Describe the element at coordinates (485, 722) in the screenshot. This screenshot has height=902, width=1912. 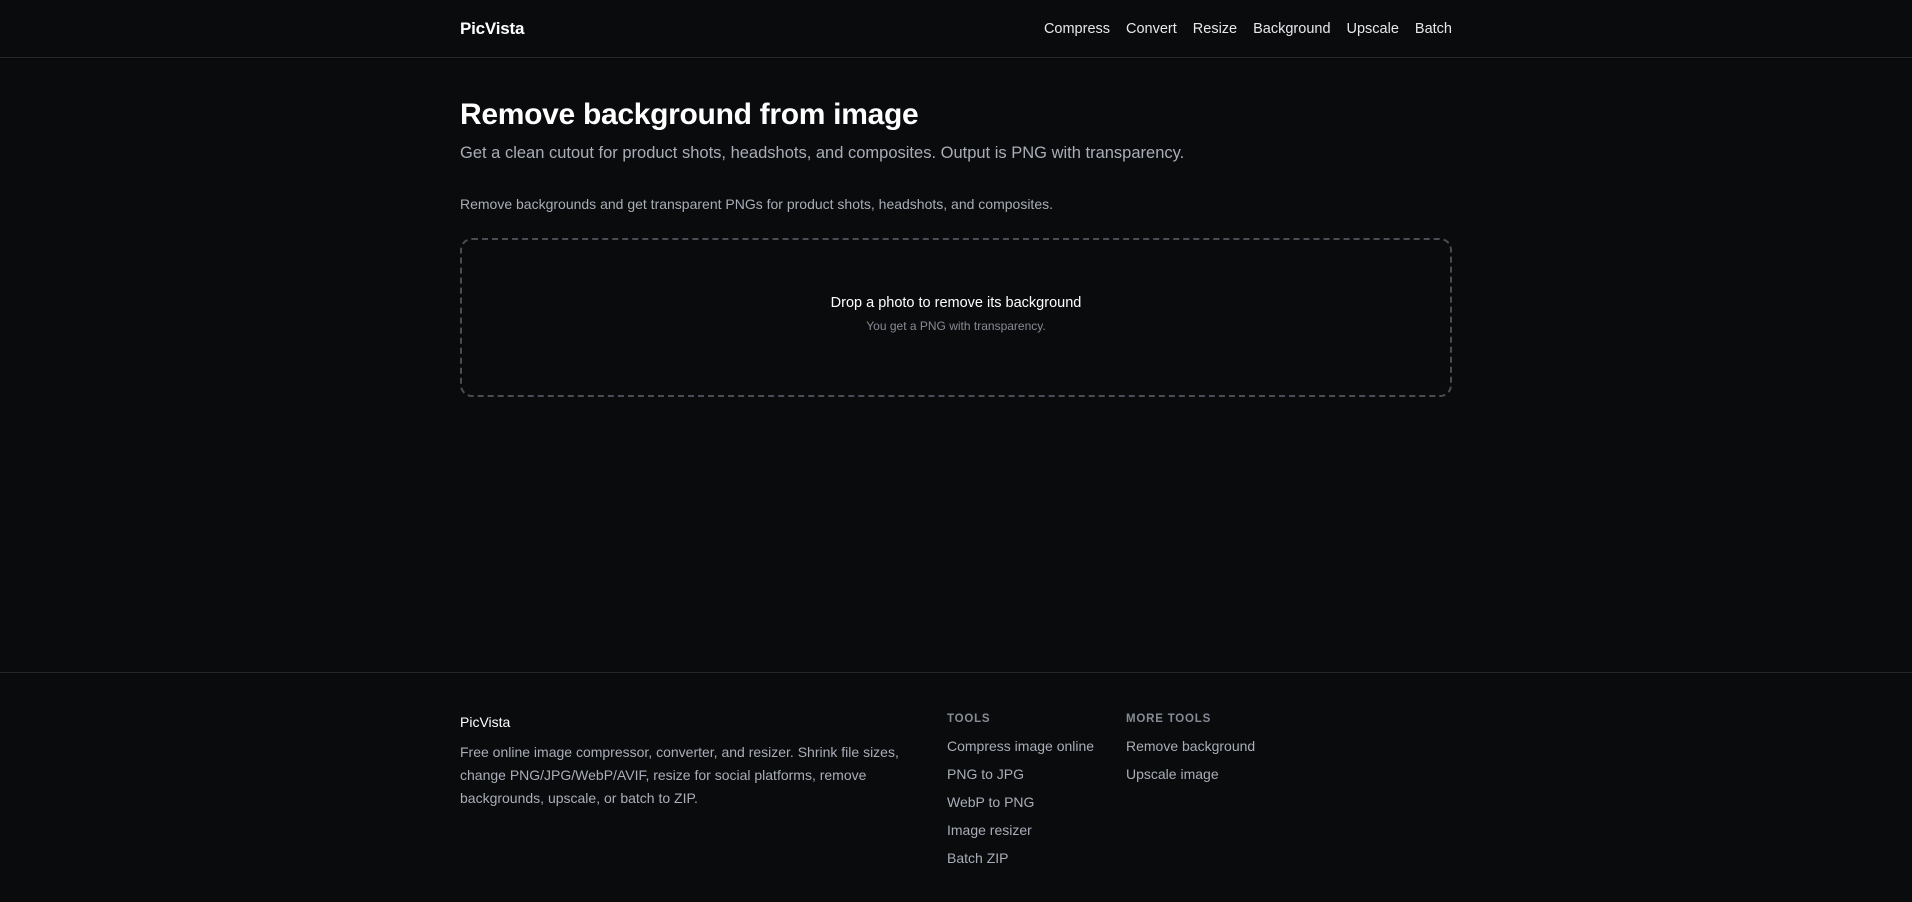
I see `footer-brand-name: PicVista` at that location.